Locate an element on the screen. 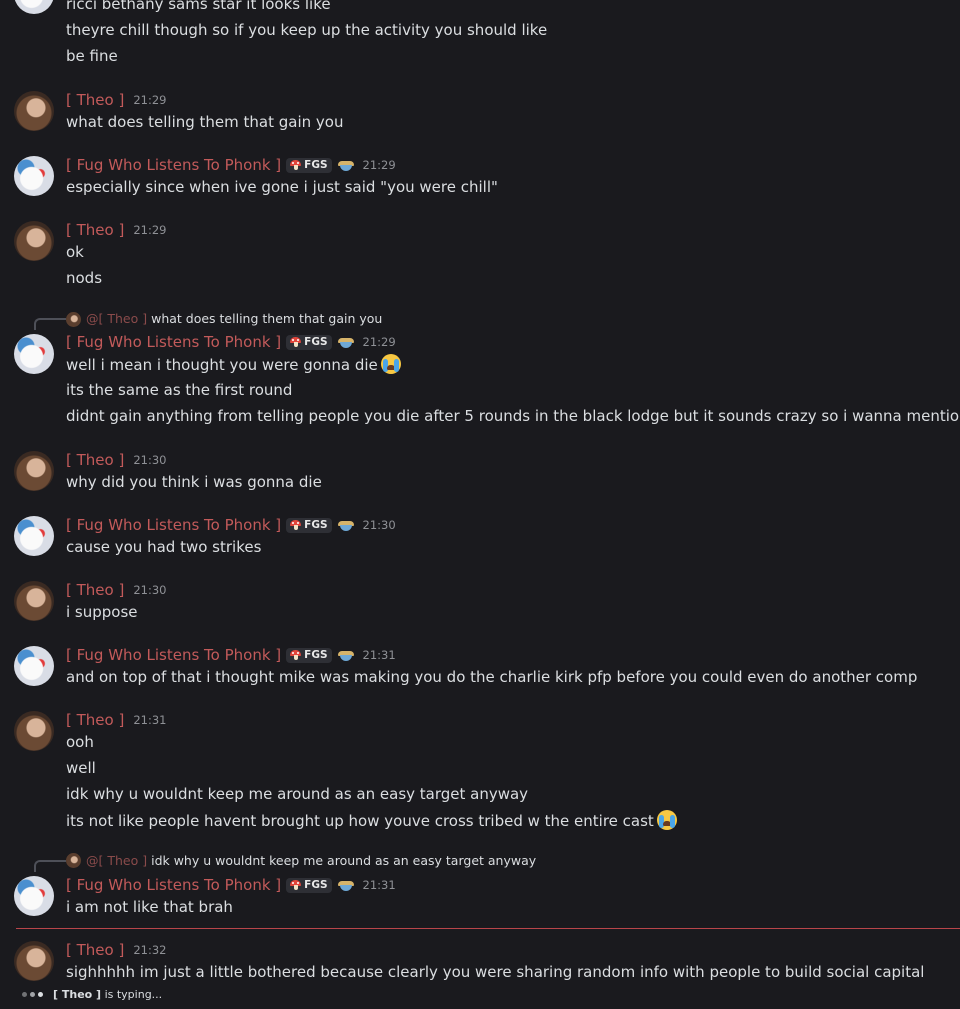 The image size is (960, 1009). message-text: well i mean i thought you were gonna die is located at coordinates (233, 364).